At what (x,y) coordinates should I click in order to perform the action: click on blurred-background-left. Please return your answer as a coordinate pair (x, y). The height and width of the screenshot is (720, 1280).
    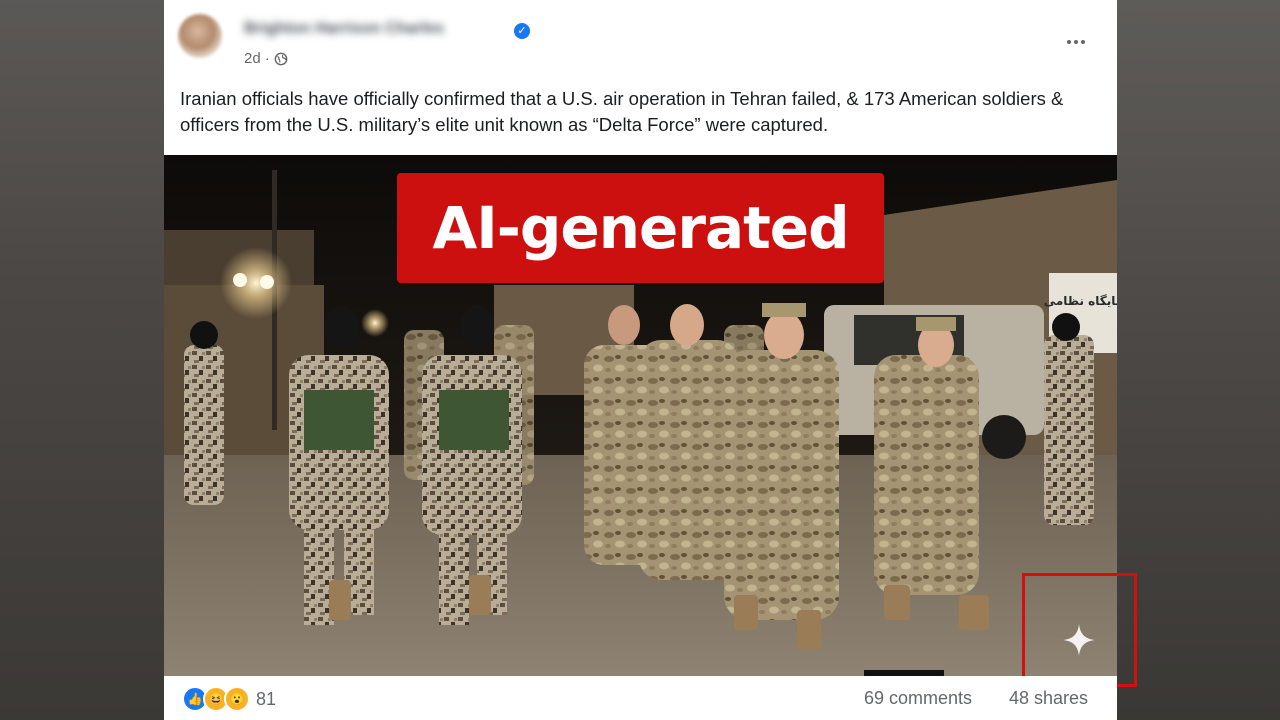
    Looking at the image, I should click on (82, 360).